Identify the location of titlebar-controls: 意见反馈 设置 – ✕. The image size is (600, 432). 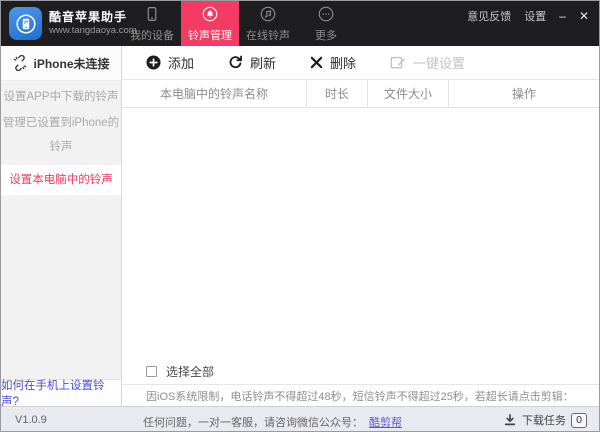
(528, 16).